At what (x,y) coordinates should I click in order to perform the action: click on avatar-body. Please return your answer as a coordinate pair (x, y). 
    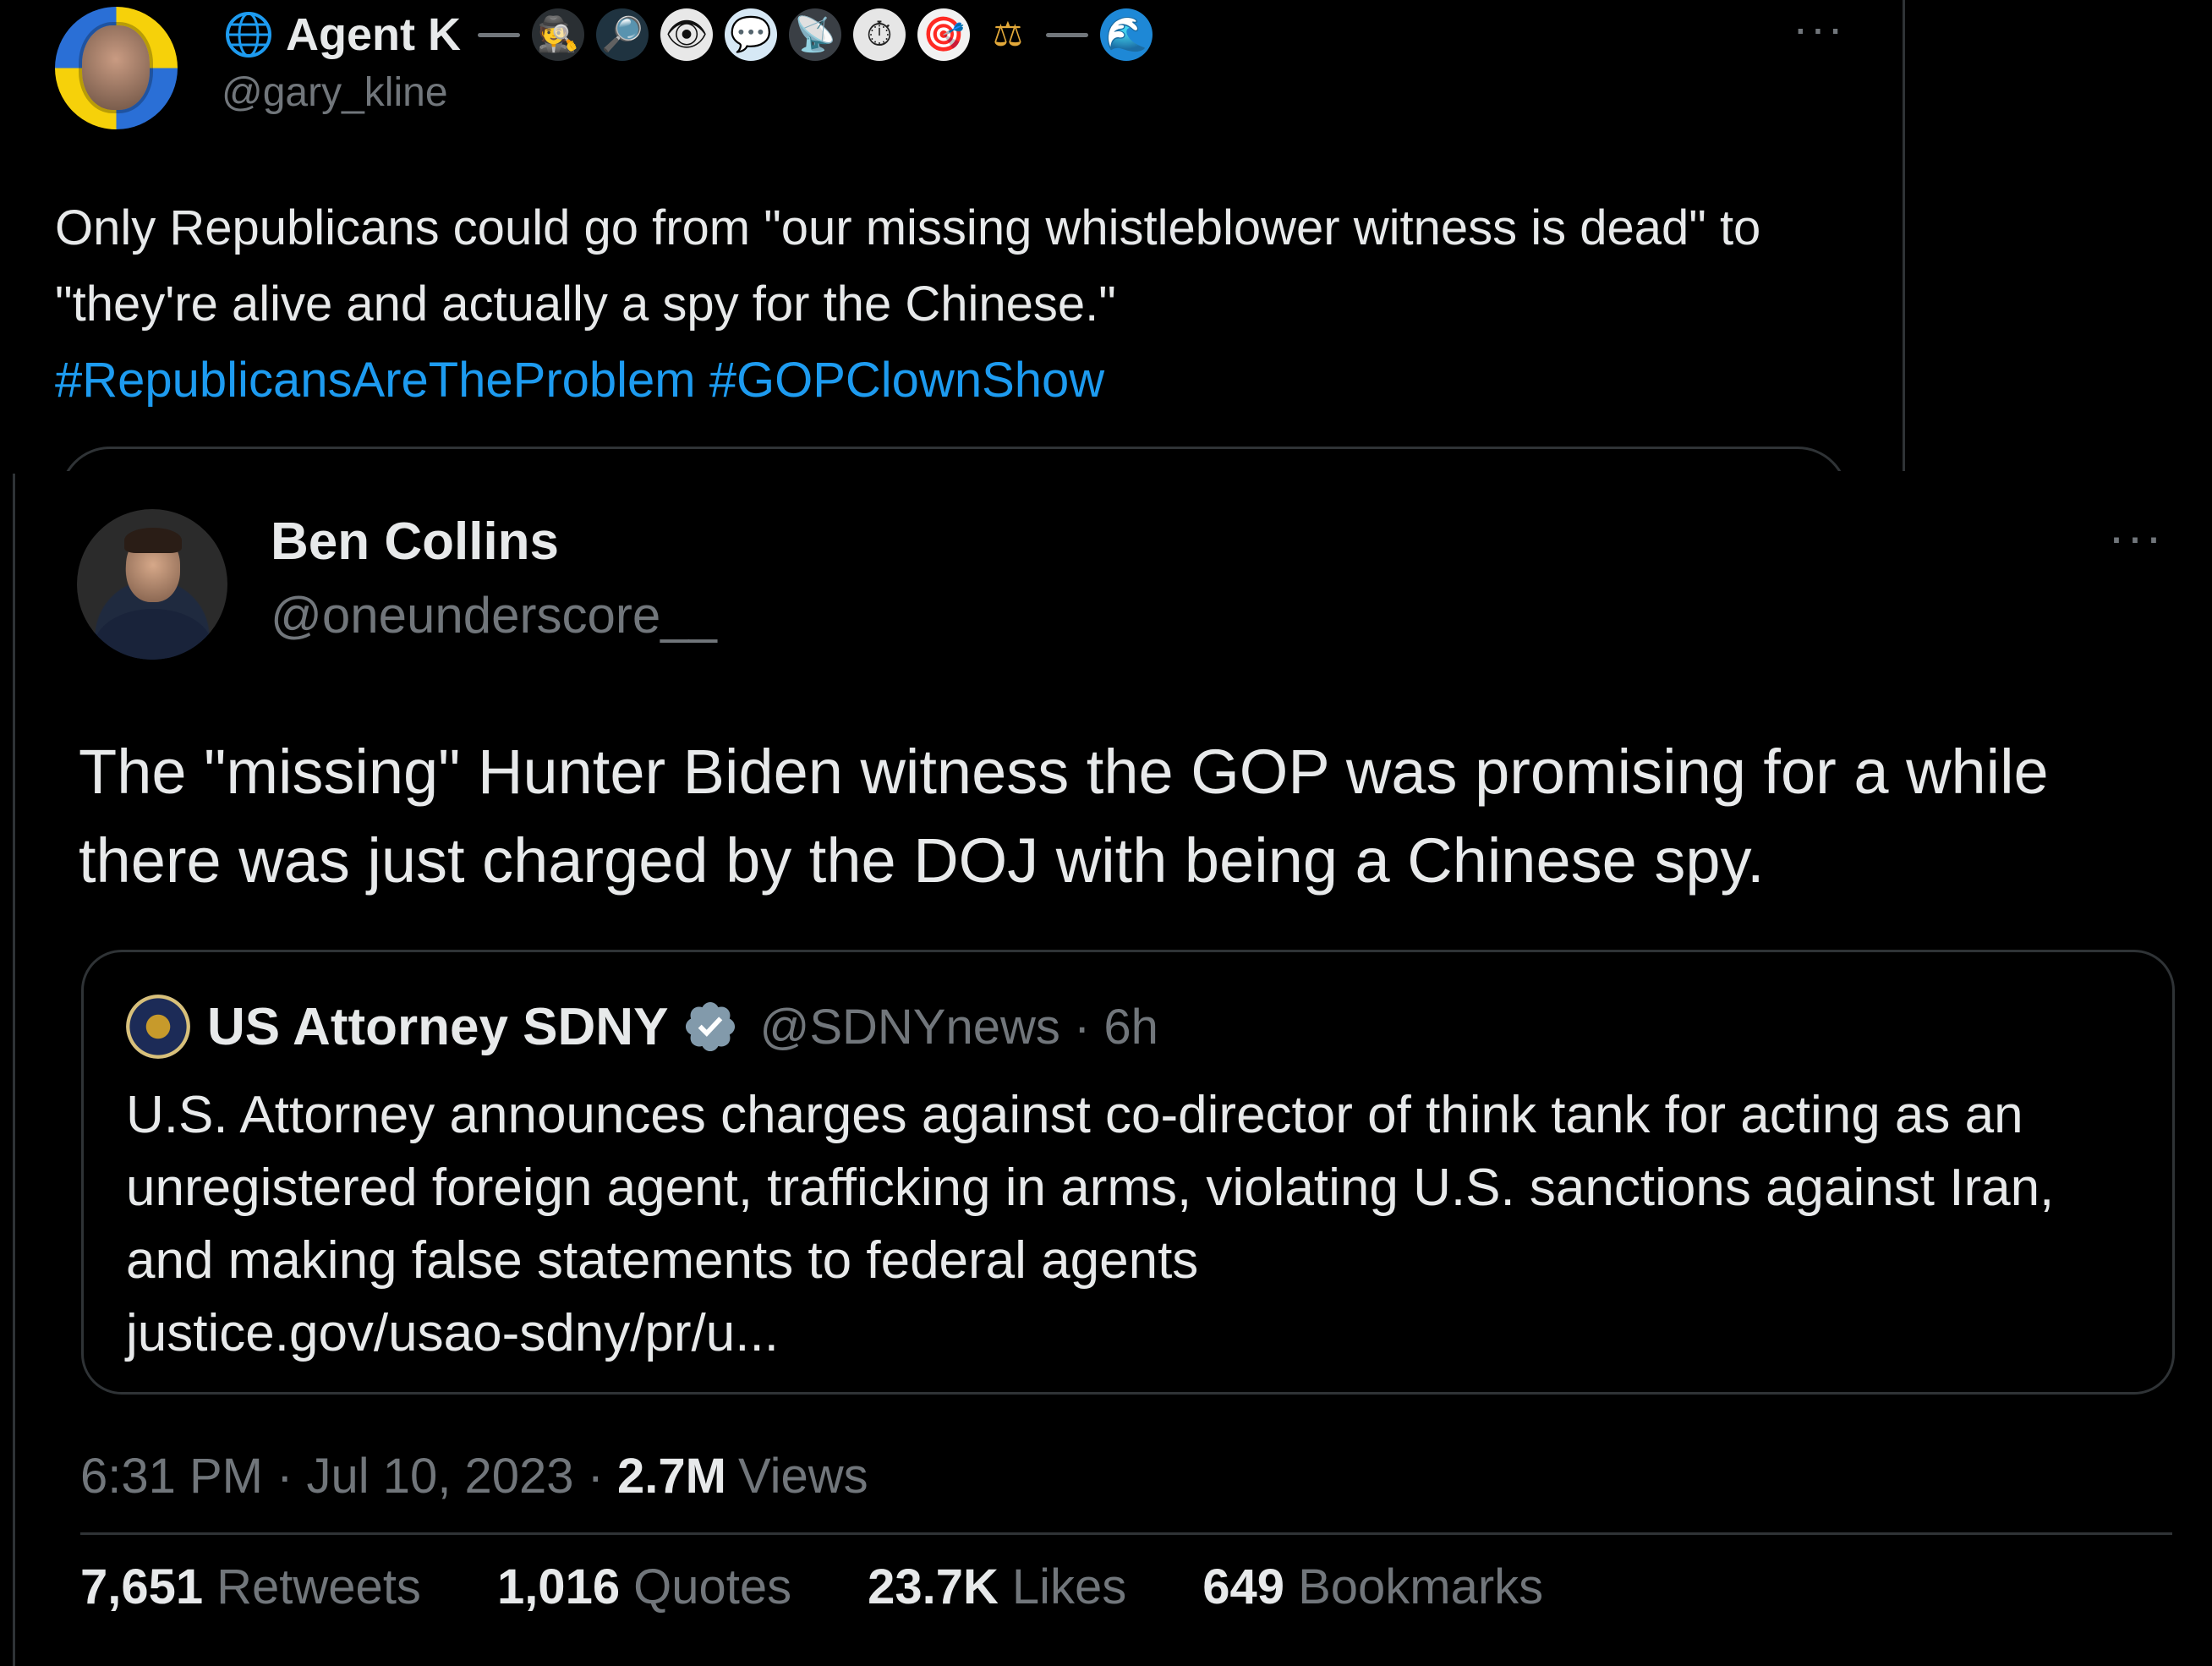
    Looking at the image, I should click on (153, 634).